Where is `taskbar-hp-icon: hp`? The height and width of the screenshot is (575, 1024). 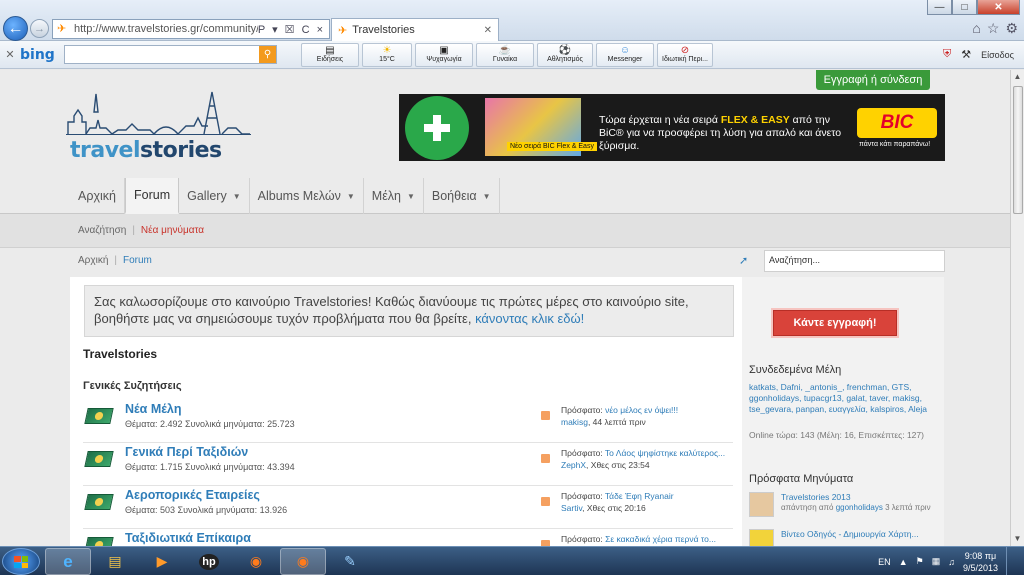
taskbar-hp-icon: hp is located at coordinates (209, 561).